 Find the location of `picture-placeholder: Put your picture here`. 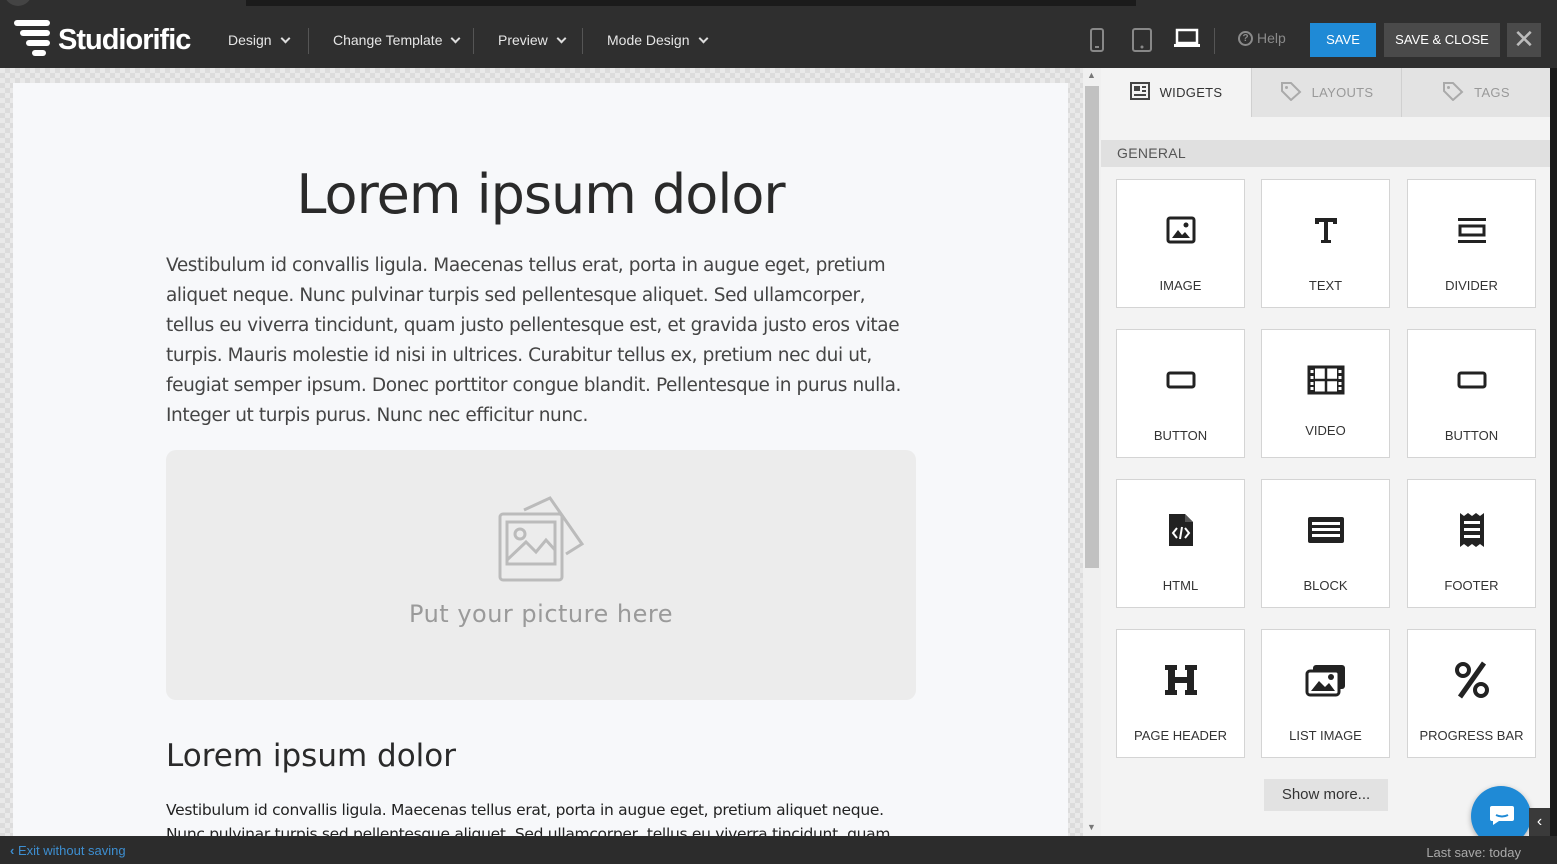

picture-placeholder: Put your picture here is located at coordinates (541, 575).